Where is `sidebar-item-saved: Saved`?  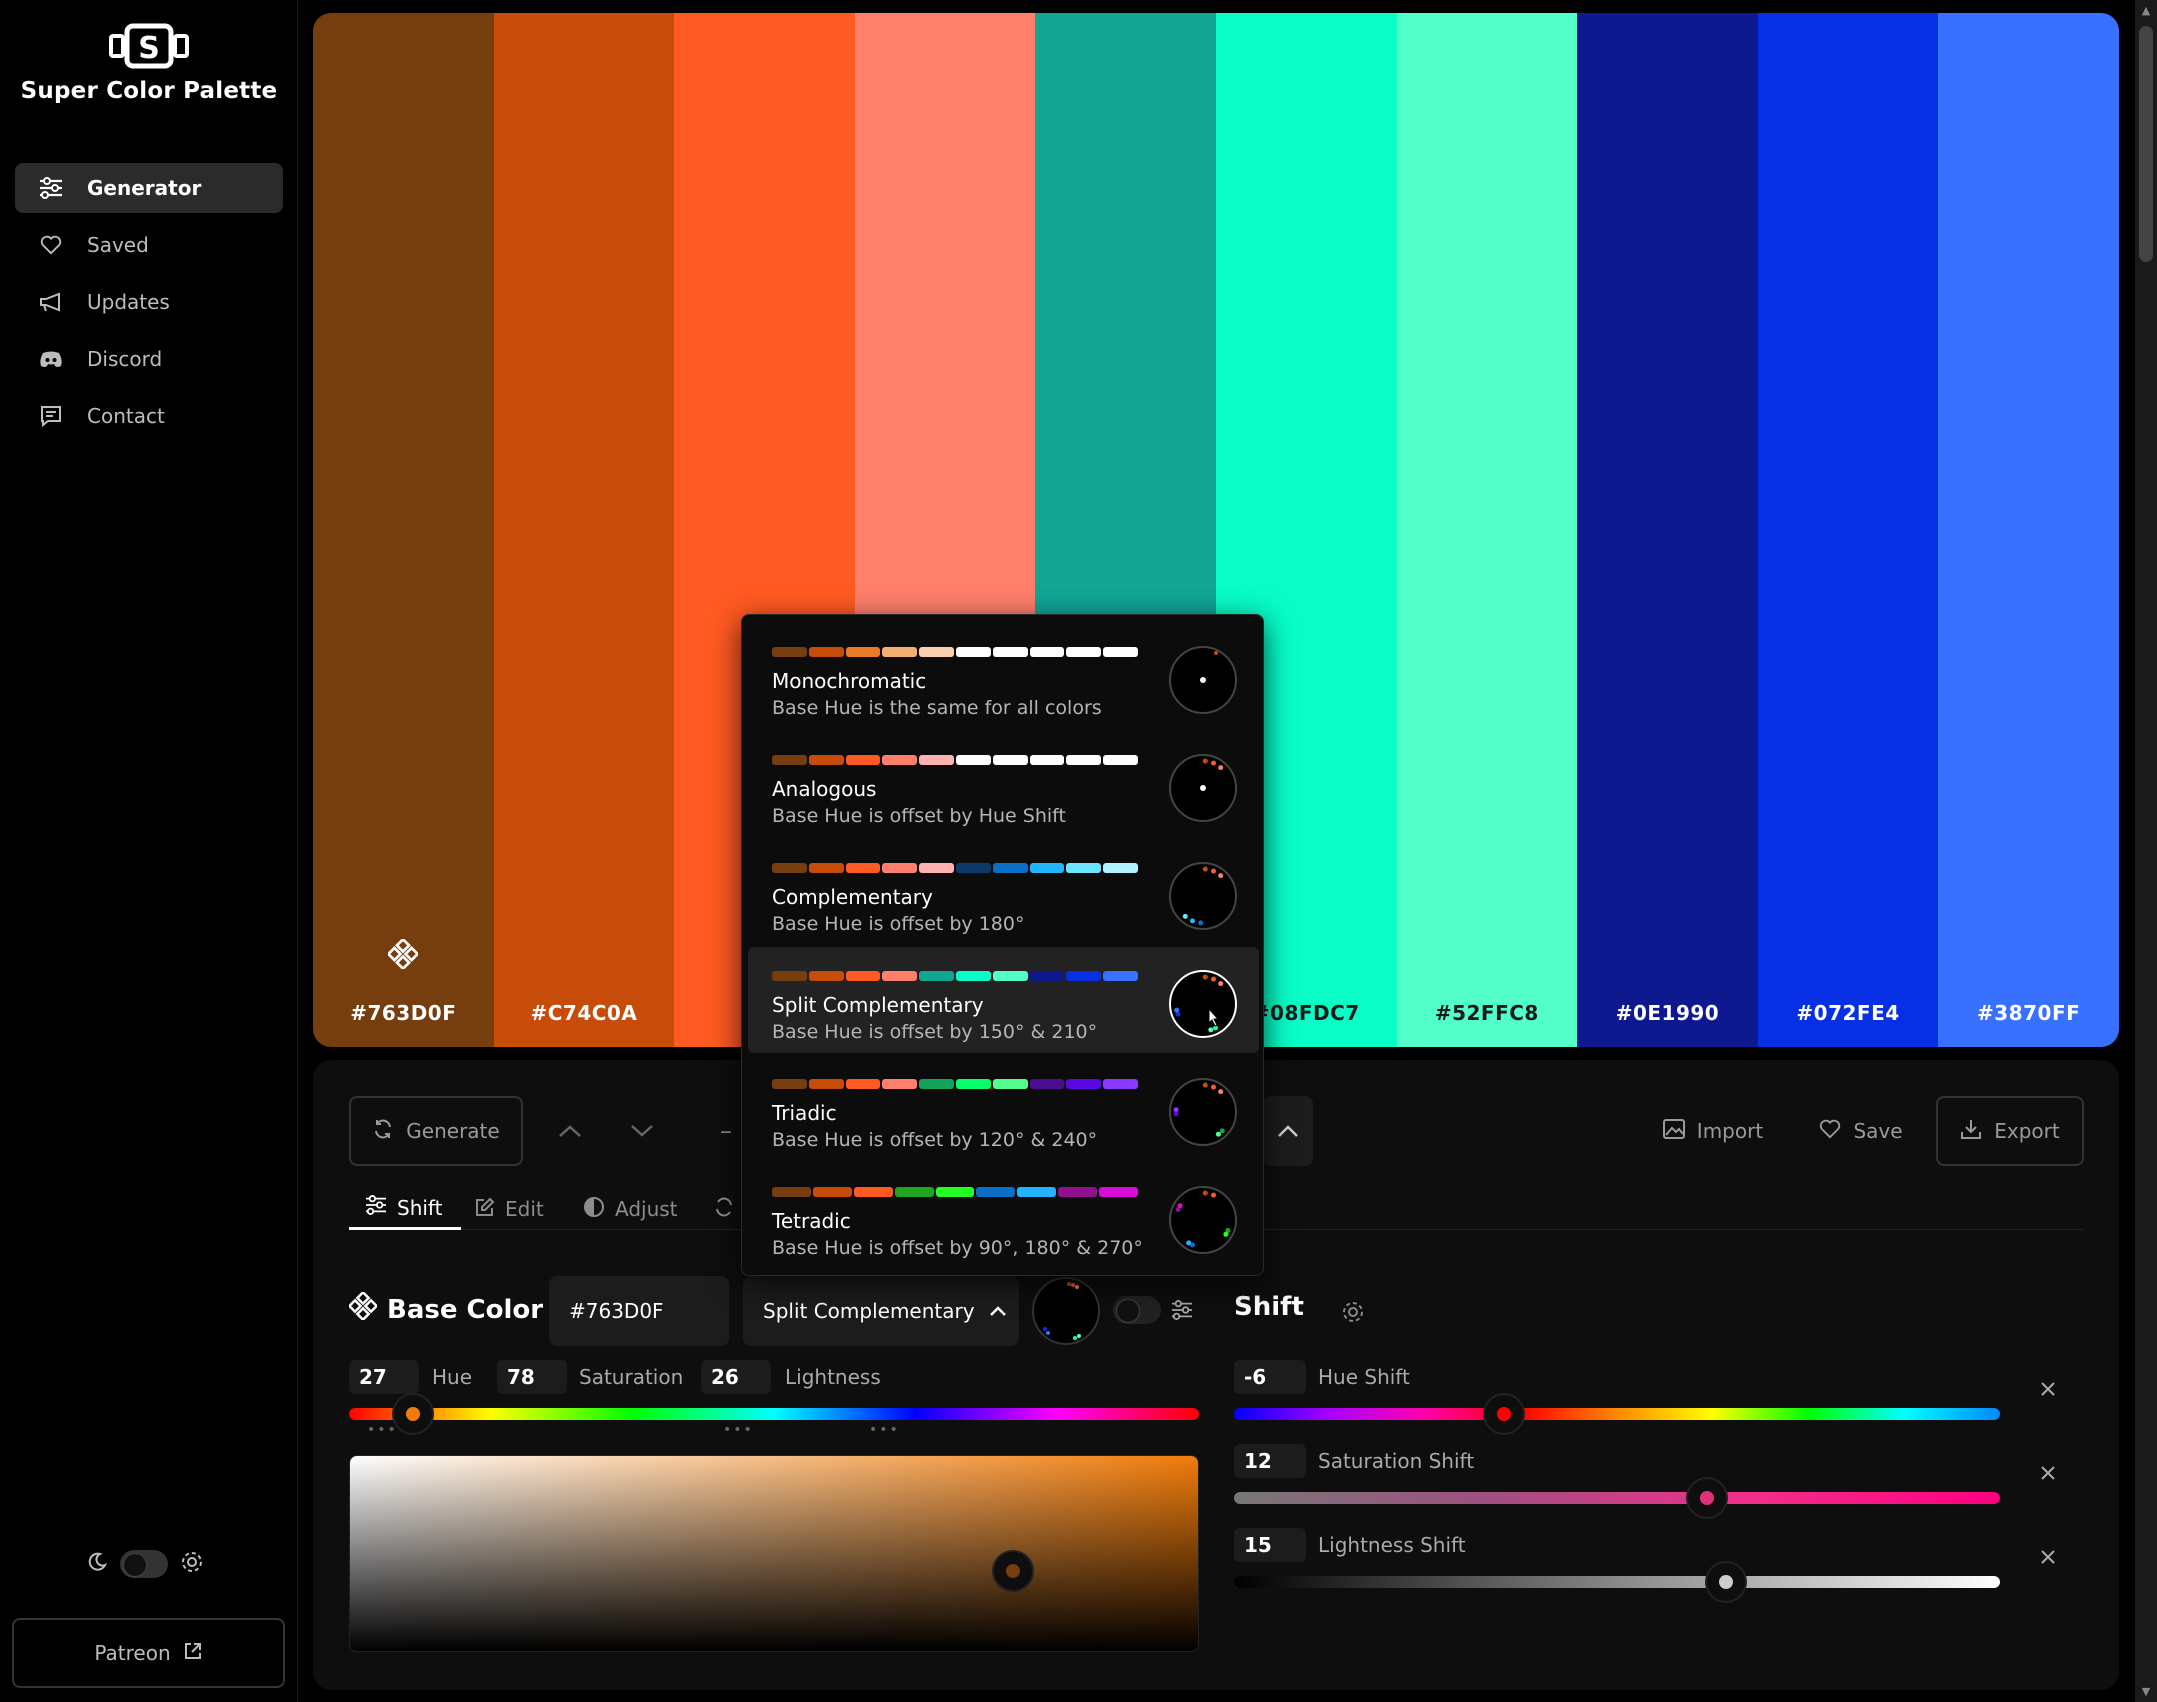 sidebar-item-saved: Saved is located at coordinates (149, 245).